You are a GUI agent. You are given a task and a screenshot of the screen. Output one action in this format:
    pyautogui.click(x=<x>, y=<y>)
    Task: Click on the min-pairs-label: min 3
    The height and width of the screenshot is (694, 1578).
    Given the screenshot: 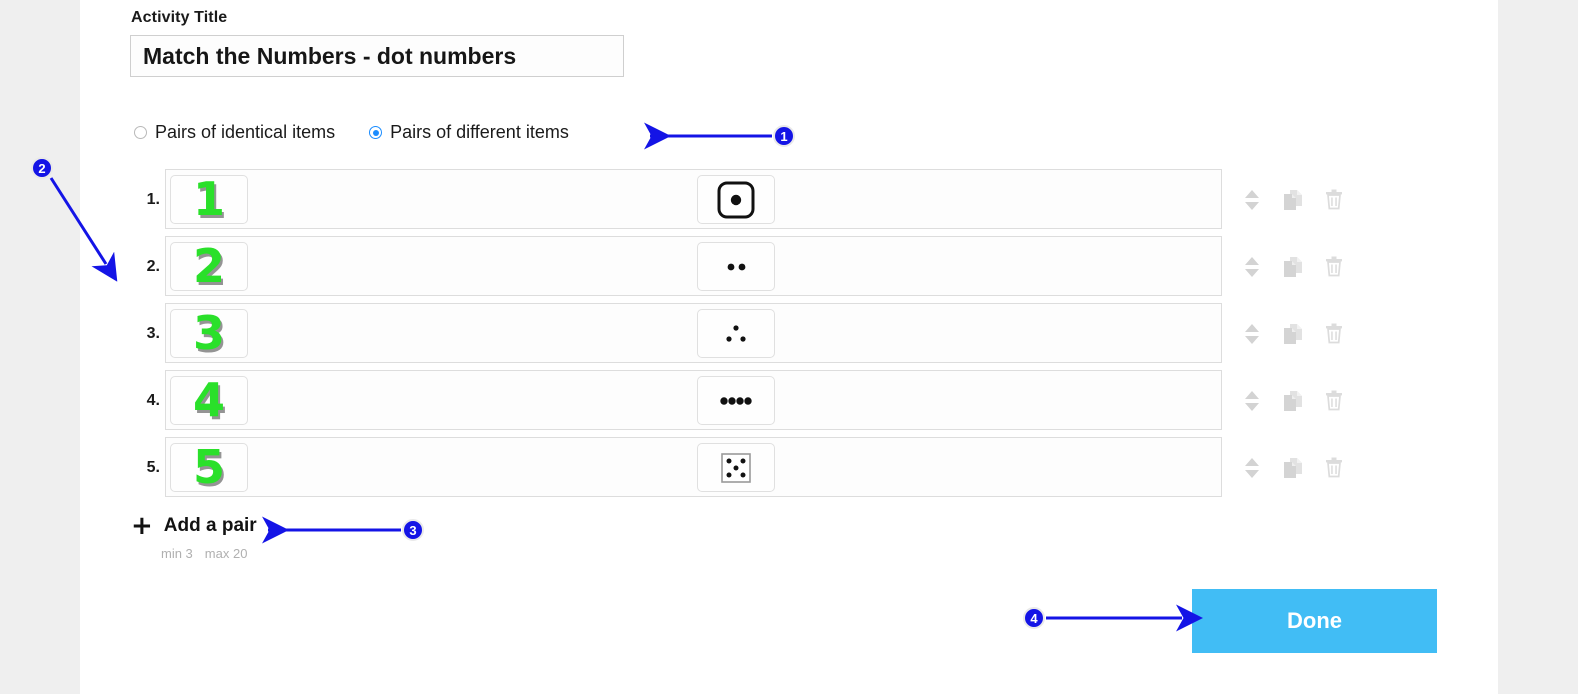 What is the action you would take?
    pyautogui.click(x=177, y=553)
    